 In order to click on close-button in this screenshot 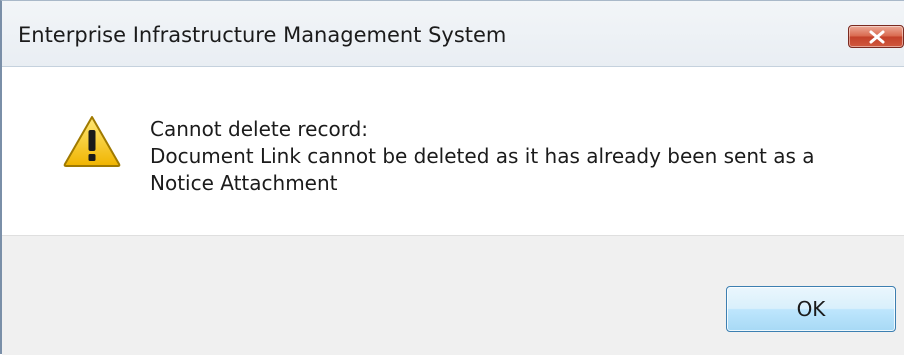, I will do `click(876, 36)`.